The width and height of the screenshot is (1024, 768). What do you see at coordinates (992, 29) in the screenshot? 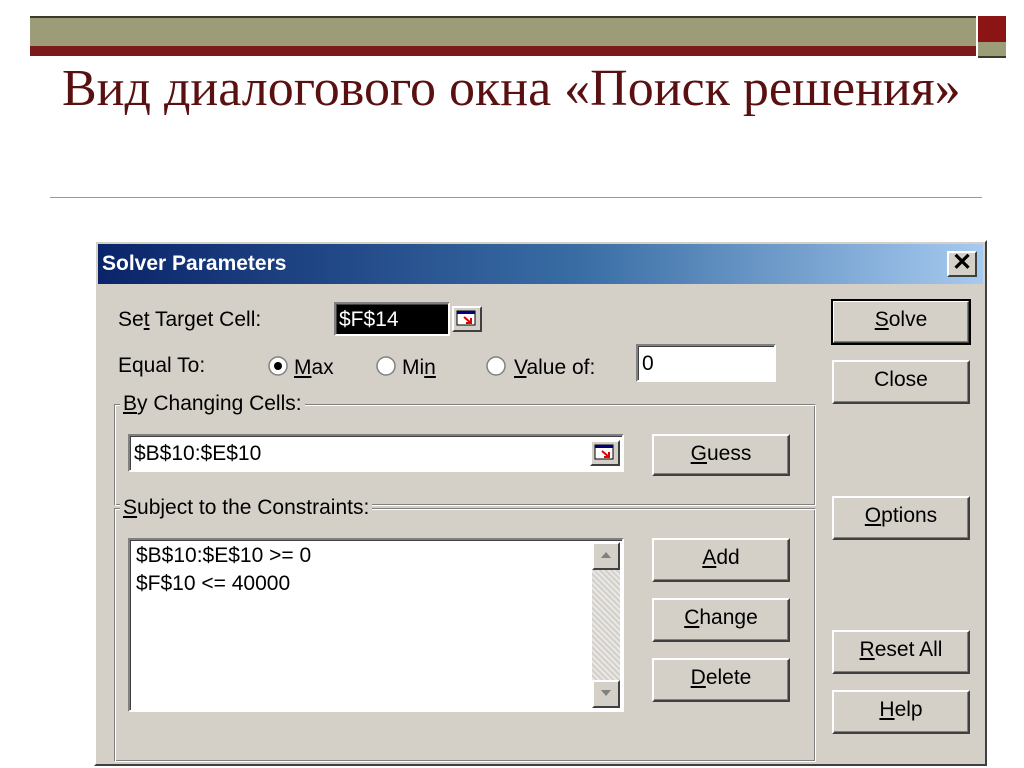
I see `slide-corner-accent` at bounding box center [992, 29].